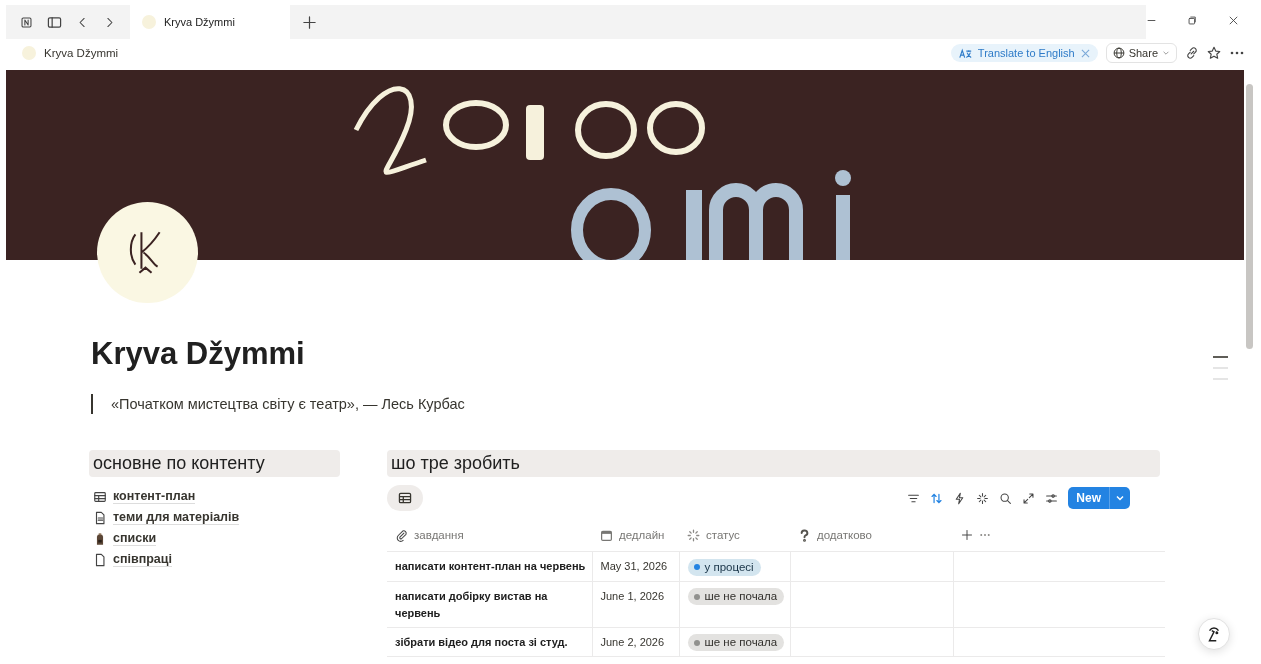  What do you see at coordinates (724, 567) in the screenshot?
I see `status-tag: у процесі` at bounding box center [724, 567].